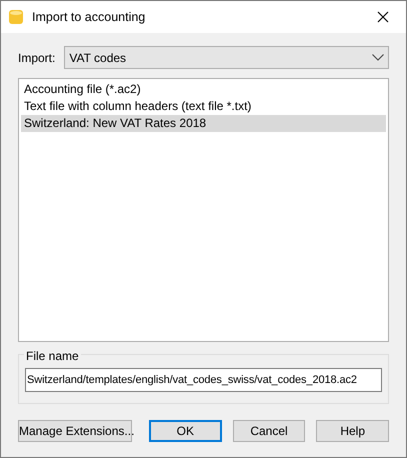  What do you see at coordinates (352, 431) in the screenshot?
I see `dialog-button: Help` at bounding box center [352, 431].